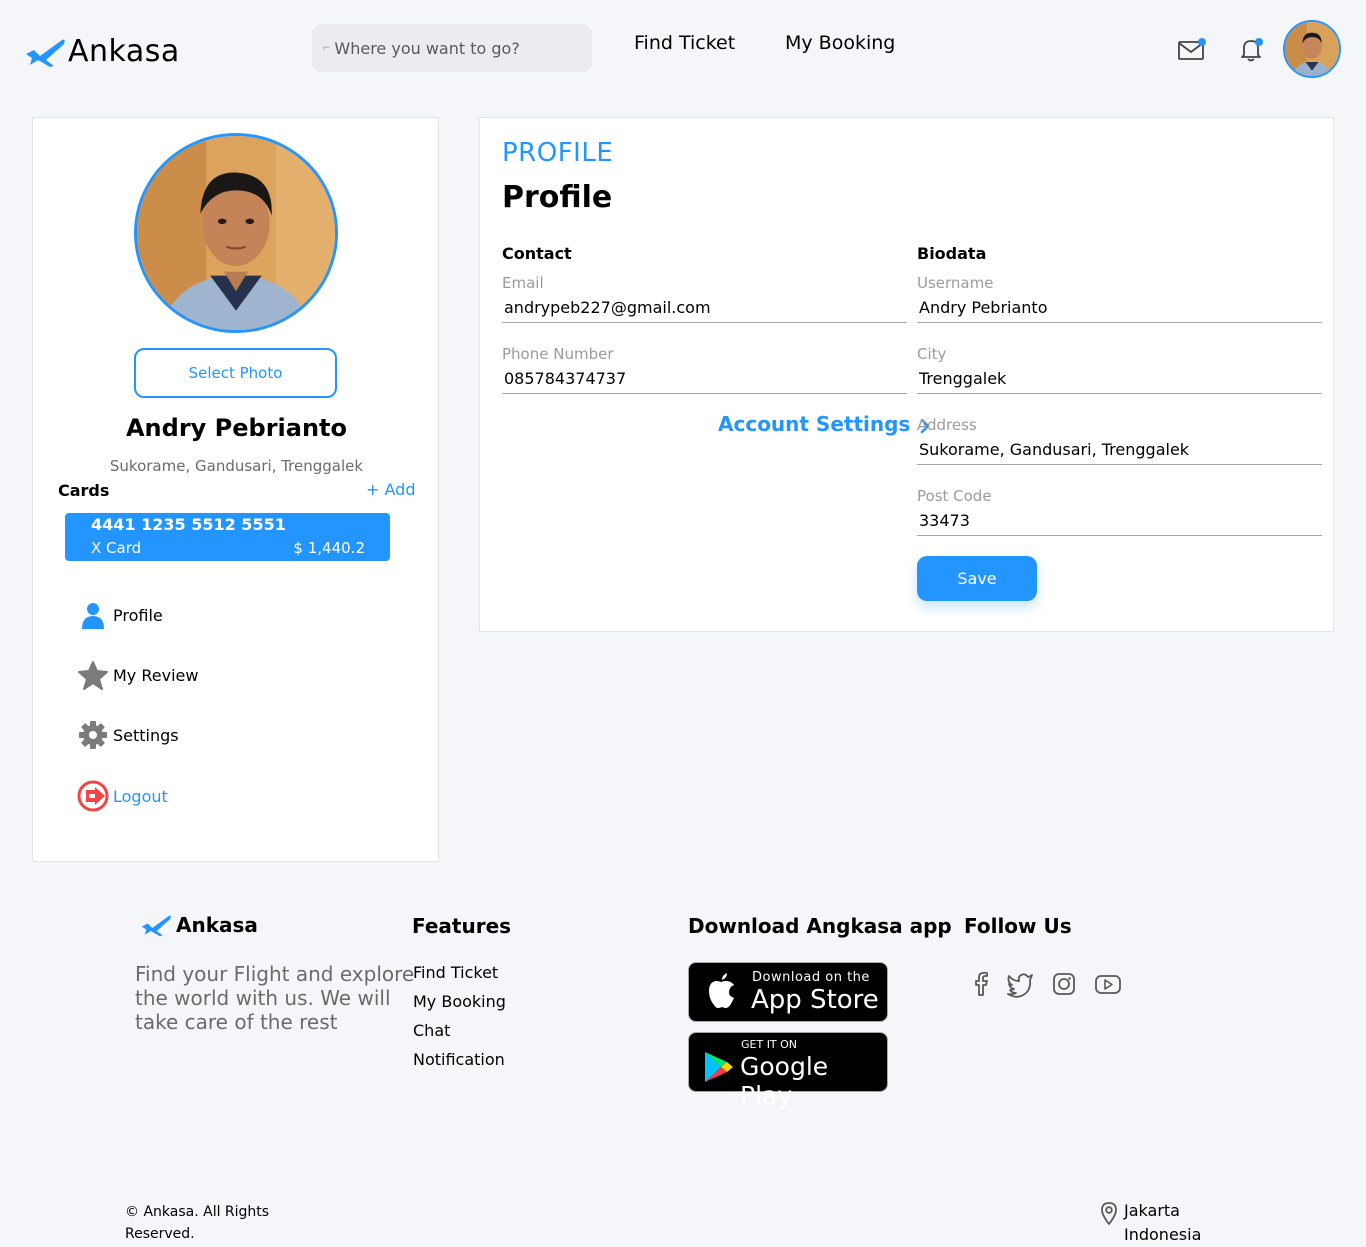 The image size is (1366, 1247). I want to click on postcode-label: Post Code, so click(954, 496).